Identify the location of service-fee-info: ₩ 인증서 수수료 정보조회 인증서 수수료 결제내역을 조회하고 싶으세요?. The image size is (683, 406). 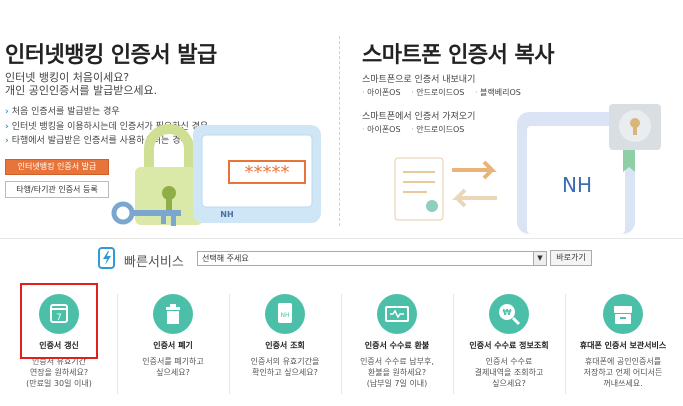
(509, 345).